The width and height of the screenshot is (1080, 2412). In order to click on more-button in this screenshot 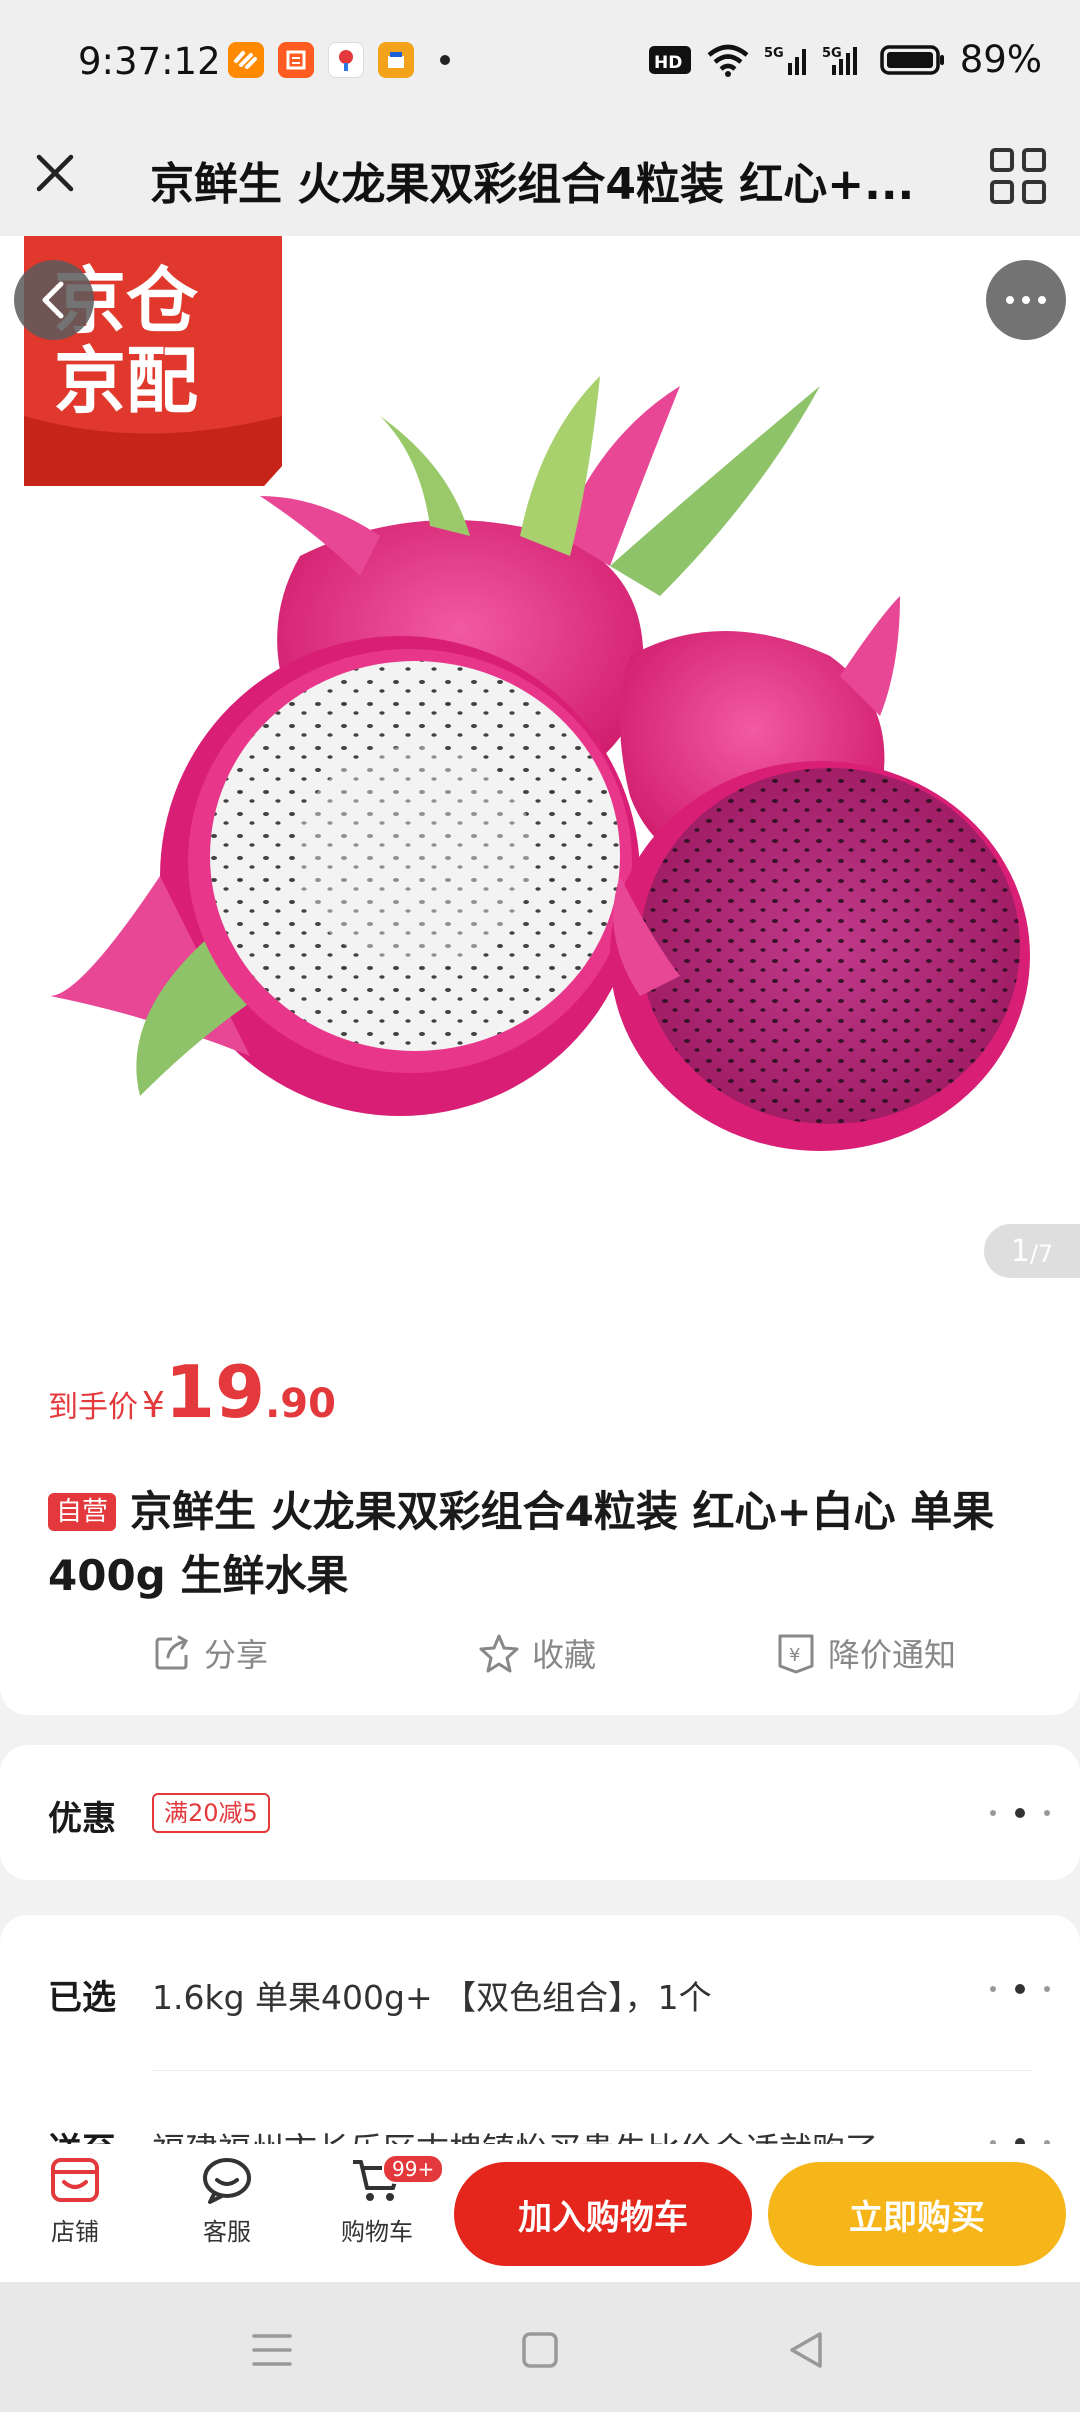, I will do `click(1026, 300)`.